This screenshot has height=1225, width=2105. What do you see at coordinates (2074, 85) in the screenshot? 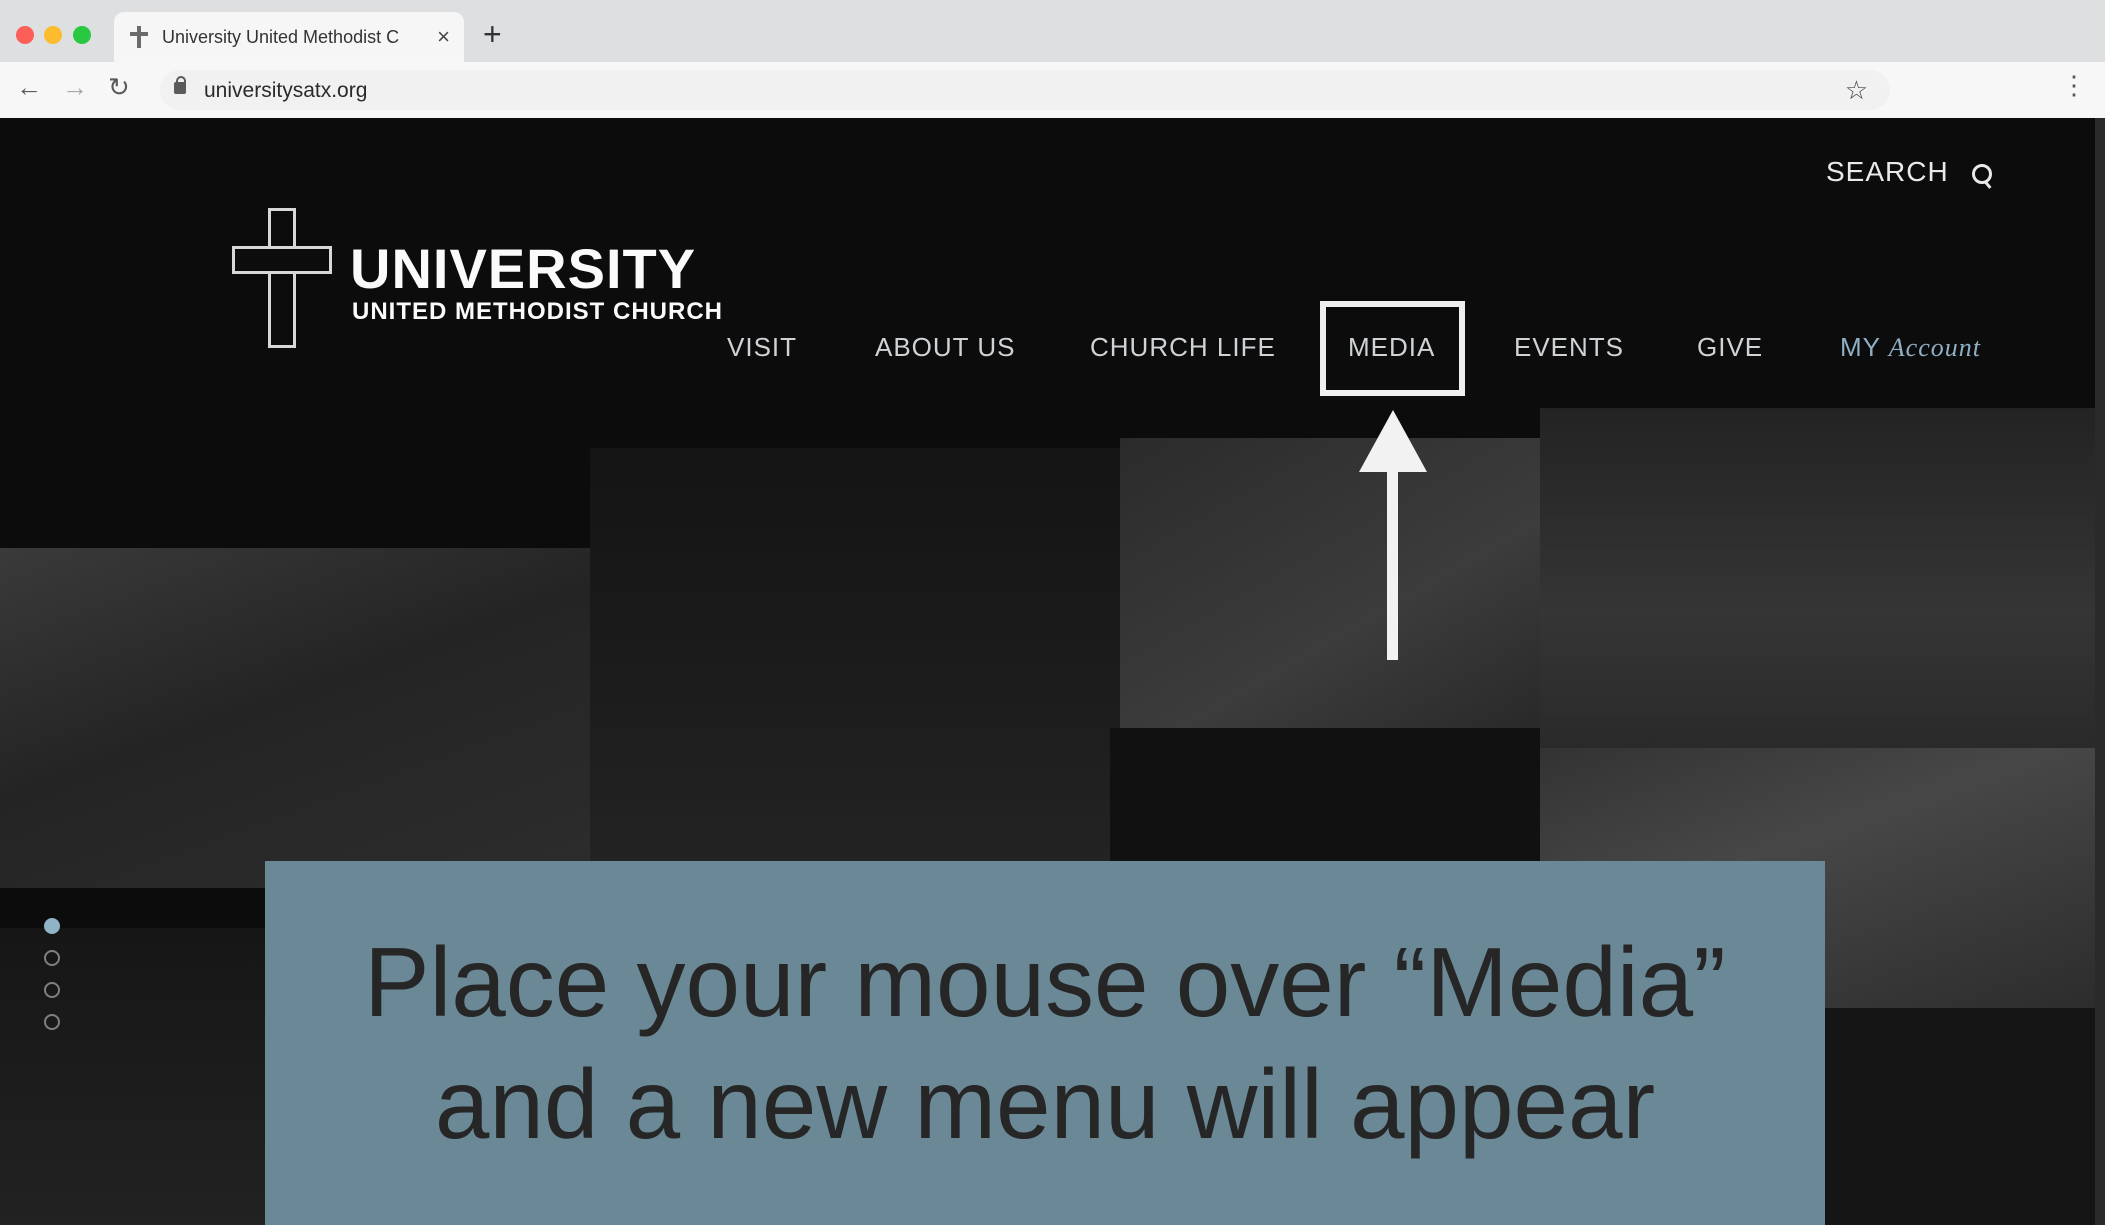
I see `kebab-menu-icon: ⋮` at bounding box center [2074, 85].